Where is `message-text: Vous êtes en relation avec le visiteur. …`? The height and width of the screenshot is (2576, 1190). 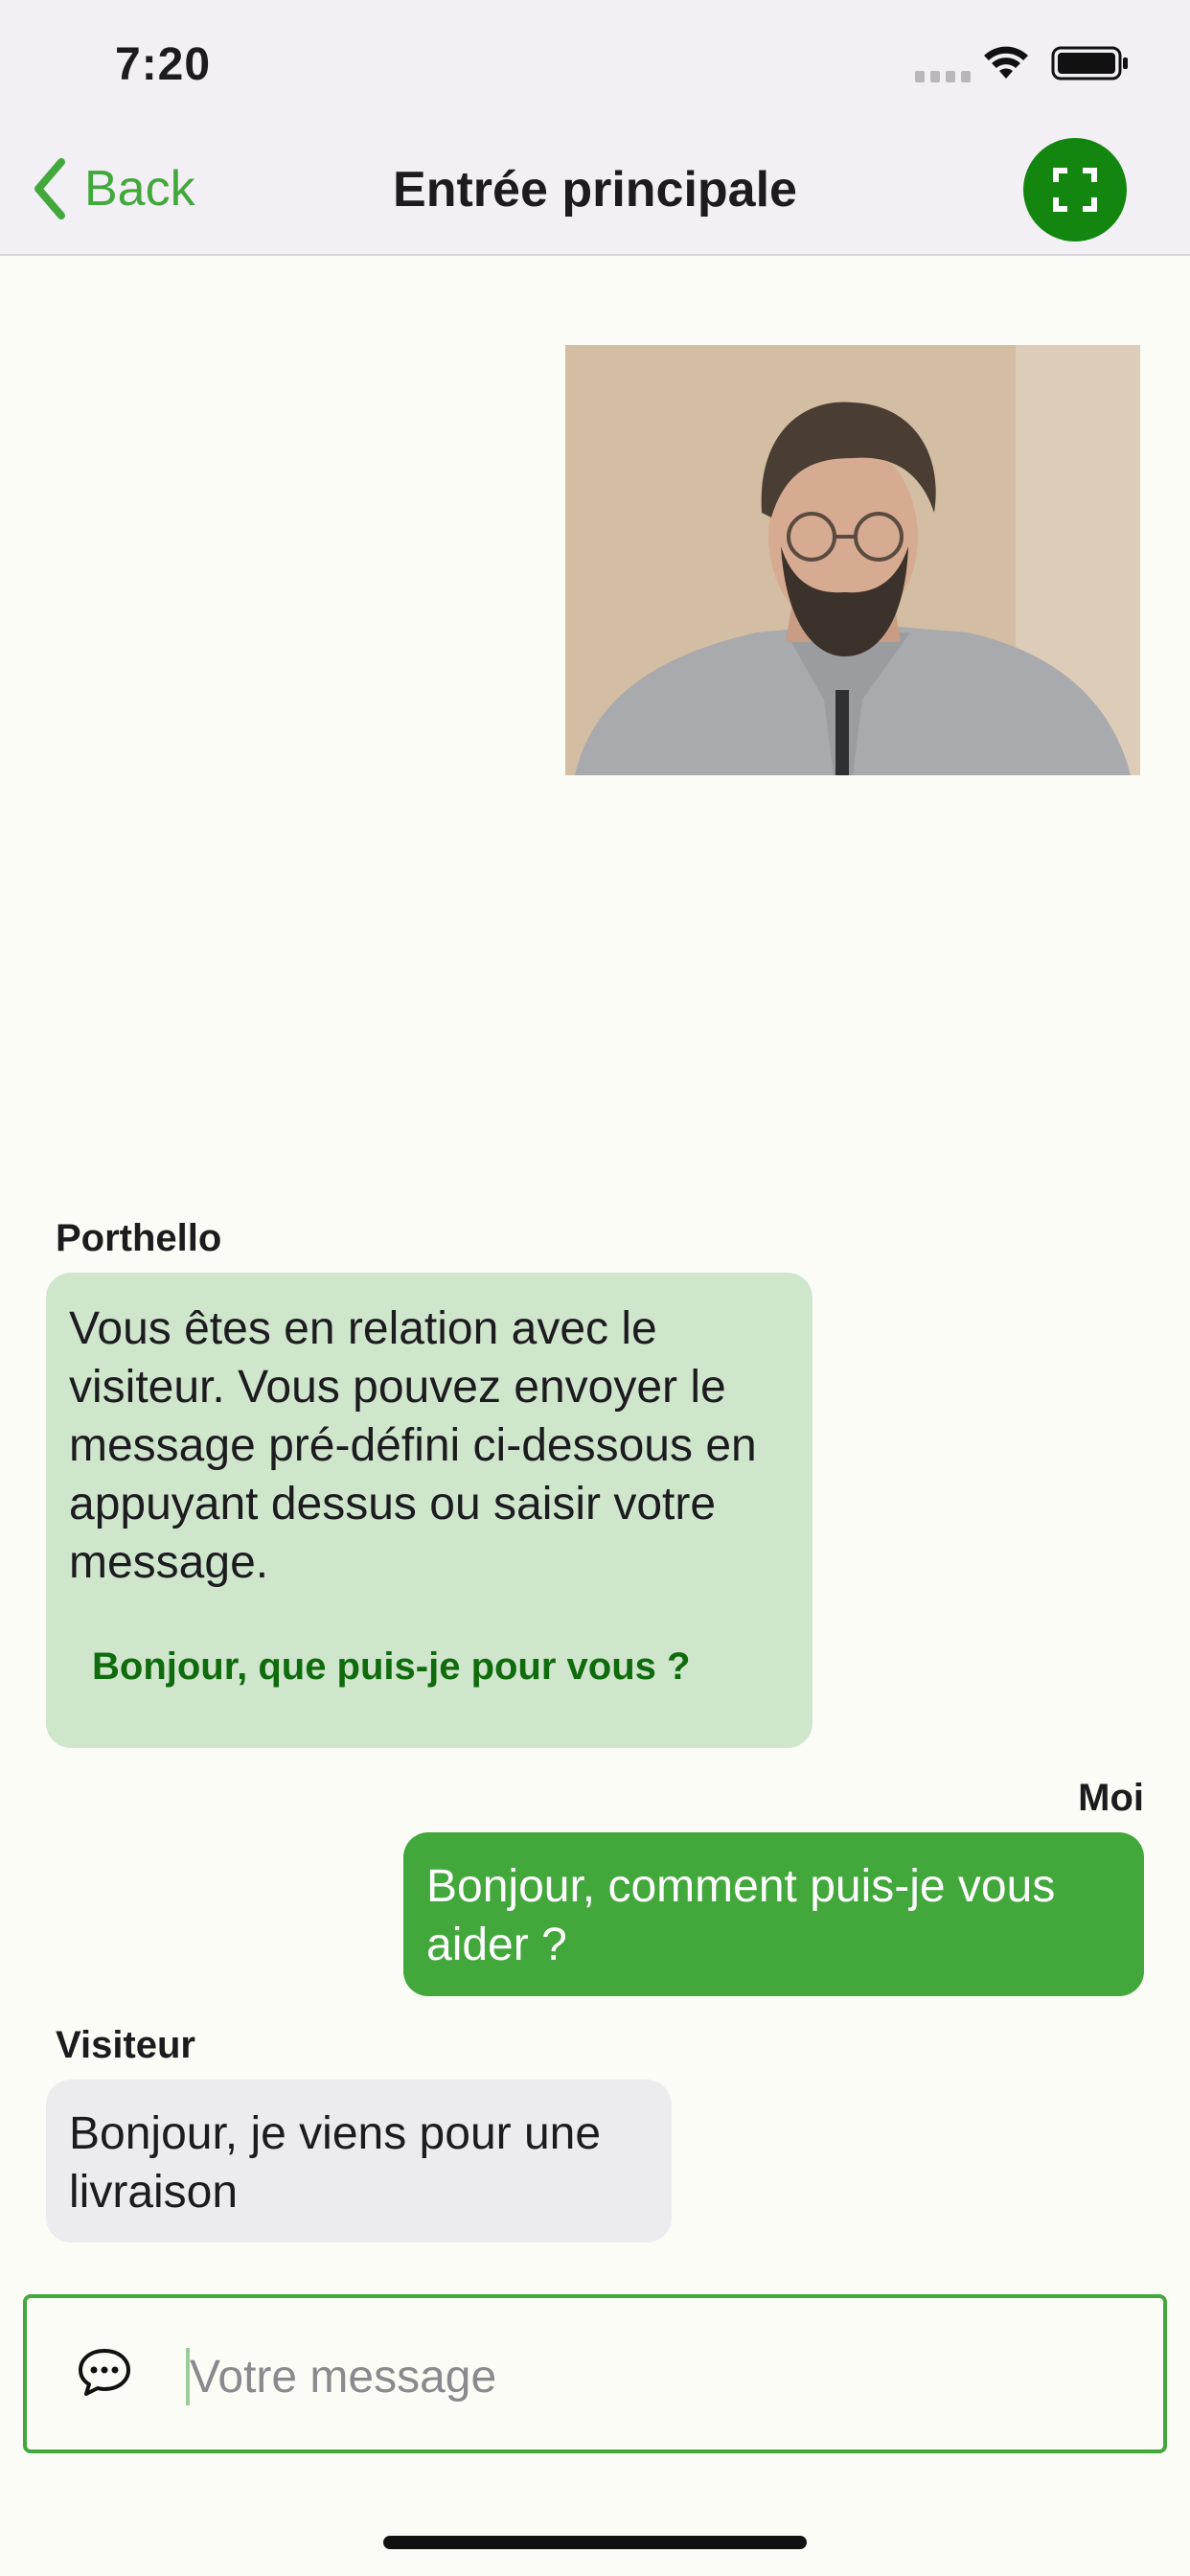 message-text: Vous êtes en relation avec le visiteur. … is located at coordinates (413, 1445).